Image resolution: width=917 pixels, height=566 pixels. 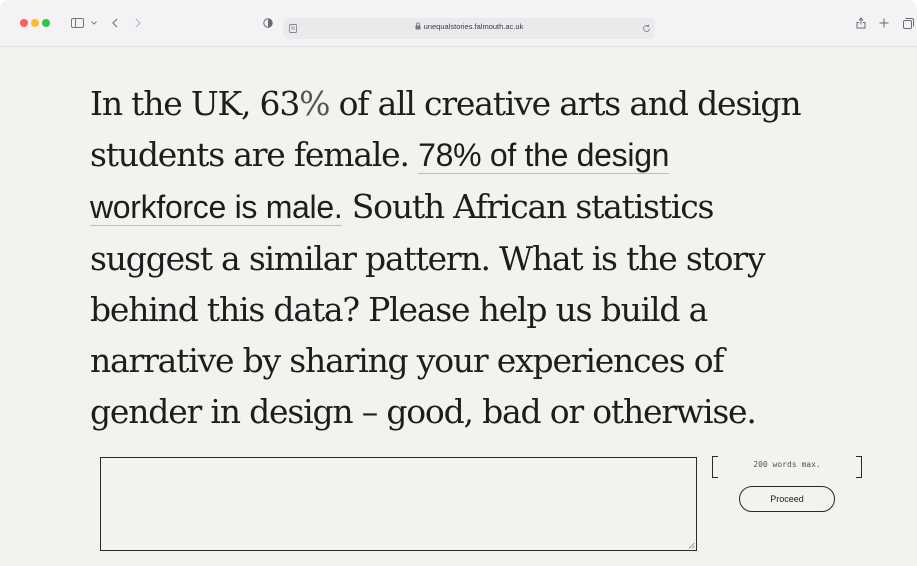 What do you see at coordinates (94, 23) in the screenshot?
I see `chevron-down-icon` at bounding box center [94, 23].